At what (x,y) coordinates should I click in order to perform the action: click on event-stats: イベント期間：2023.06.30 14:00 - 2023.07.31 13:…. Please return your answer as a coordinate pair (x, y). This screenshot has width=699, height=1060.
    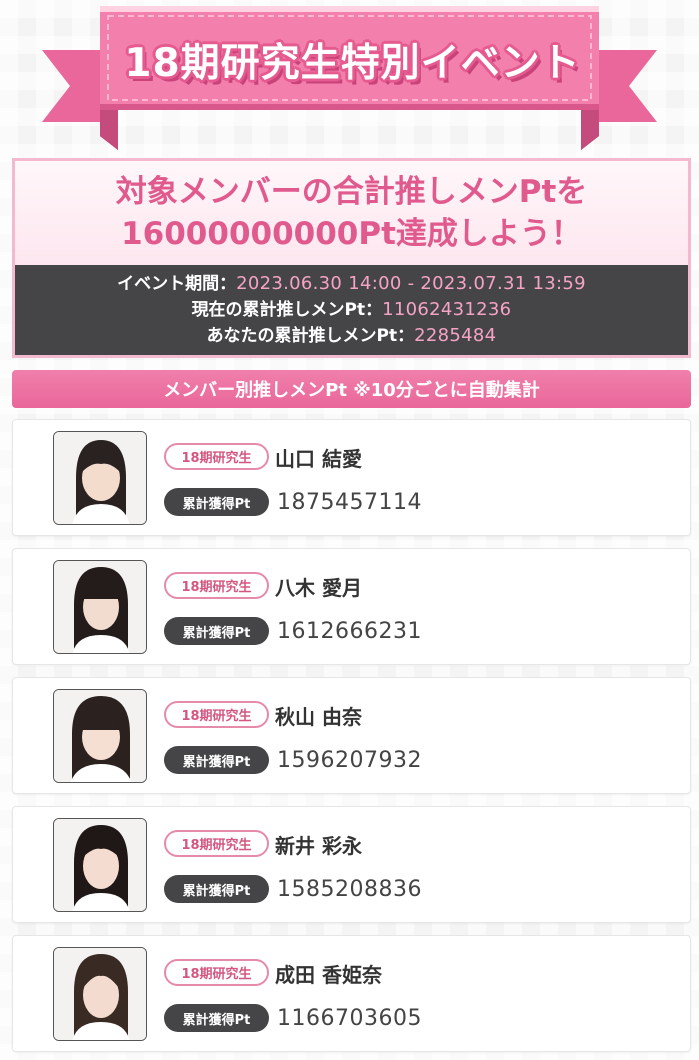
    Looking at the image, I should click on (351, 310).